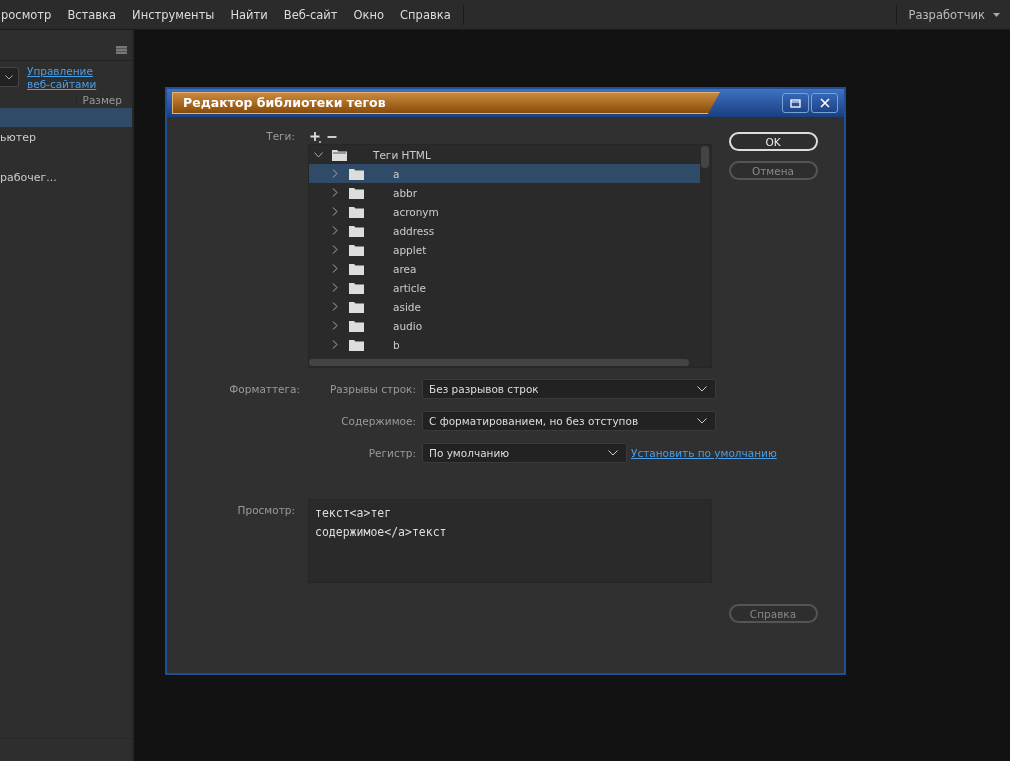 This screenshot has height=761, width=1010. What do you see at coordinates (62, 78) in the screenshot?
I see `manage-sites-link: Управление веб-сайтами` at bounding box center [62, 78].